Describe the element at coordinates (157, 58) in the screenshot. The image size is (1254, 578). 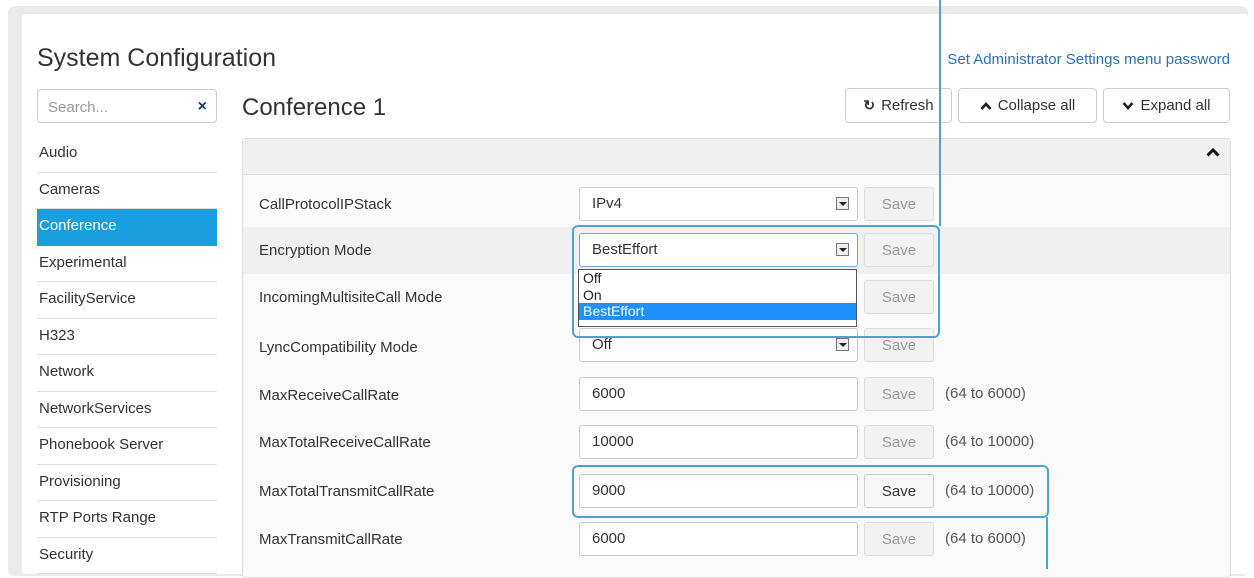
I see `page-title: System Configuration` at that location.